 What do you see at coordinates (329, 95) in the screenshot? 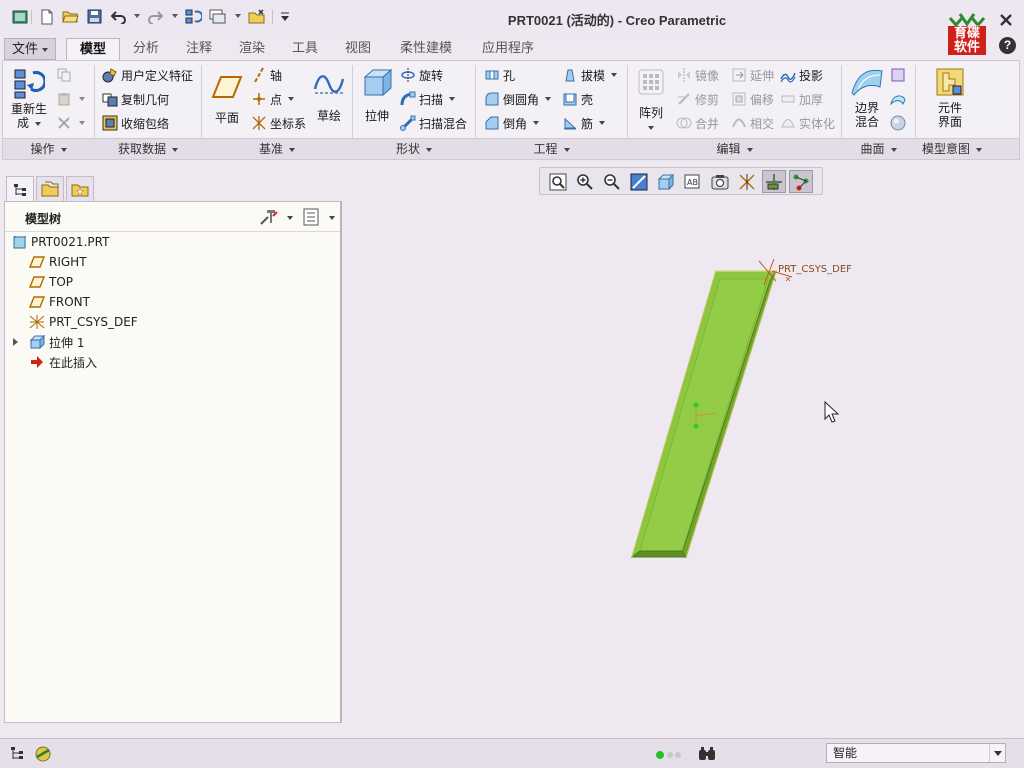
I see `sketch-button: 草绘` at bounding box center [329, 95].